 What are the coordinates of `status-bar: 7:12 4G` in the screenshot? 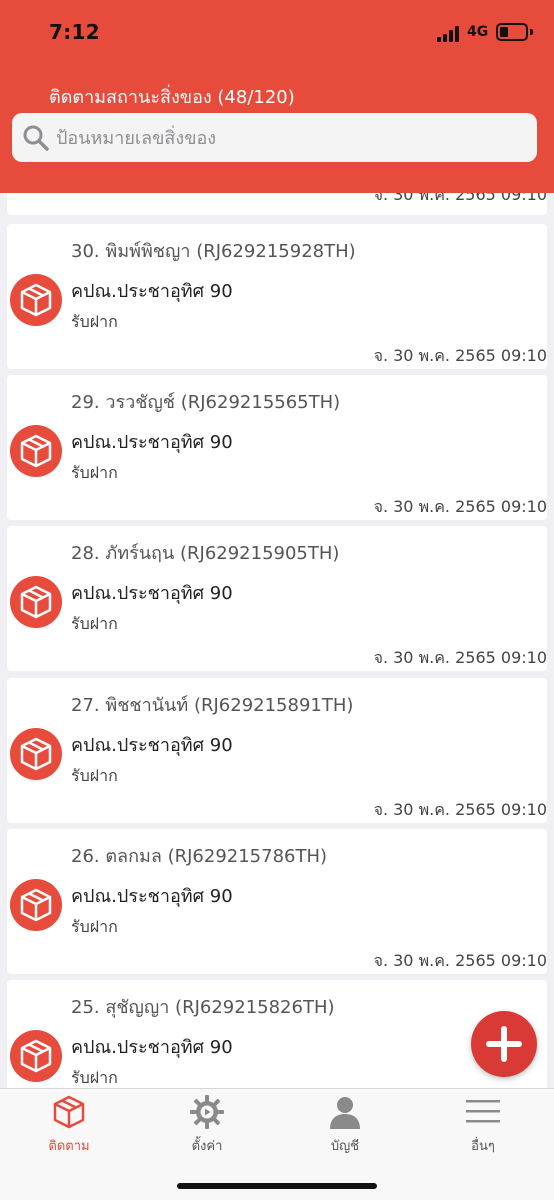 It's located at (277, 33).